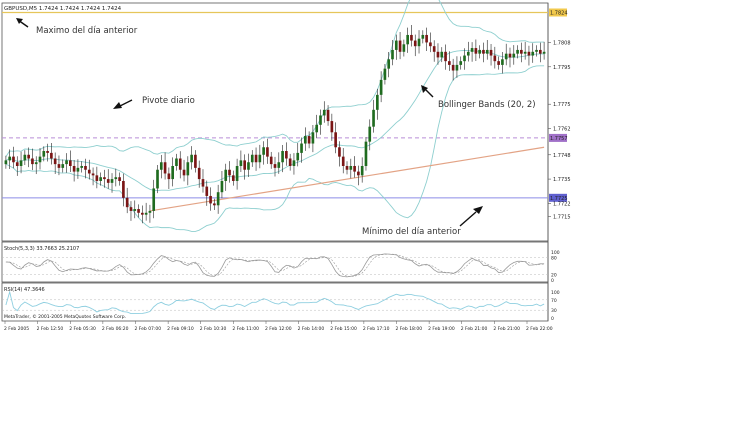  Describe the element at coordinates (213, 329) in the screenshot. I see `time-tick-label: 2 Feb 10:30` at that location.